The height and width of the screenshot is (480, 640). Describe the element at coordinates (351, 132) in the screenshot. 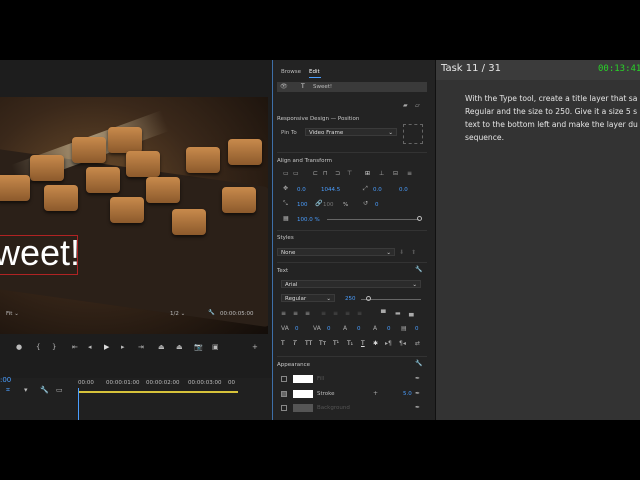

I see `pin-to-dropdown: Video Frame ⌄` at that location.